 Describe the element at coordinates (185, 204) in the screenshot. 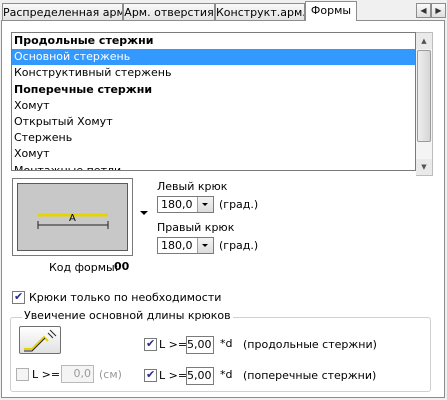

I see `left-hook-select: 180,0` at that location.